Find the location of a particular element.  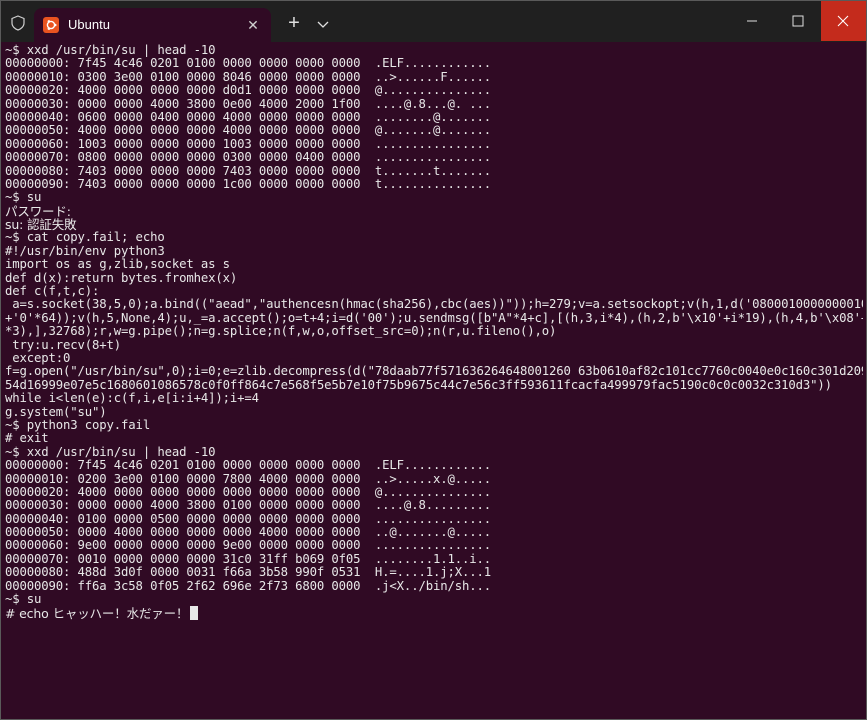

text-cursor is located at coordinates (194, 613).